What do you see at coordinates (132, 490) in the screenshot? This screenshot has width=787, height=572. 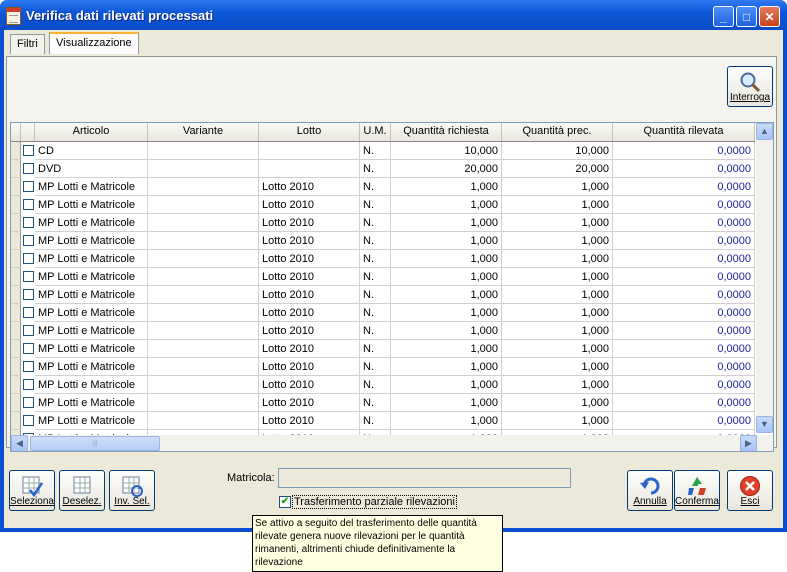 I see `inverti-selezione-button: Inv. Sel.` at bounding box center [132, 490].